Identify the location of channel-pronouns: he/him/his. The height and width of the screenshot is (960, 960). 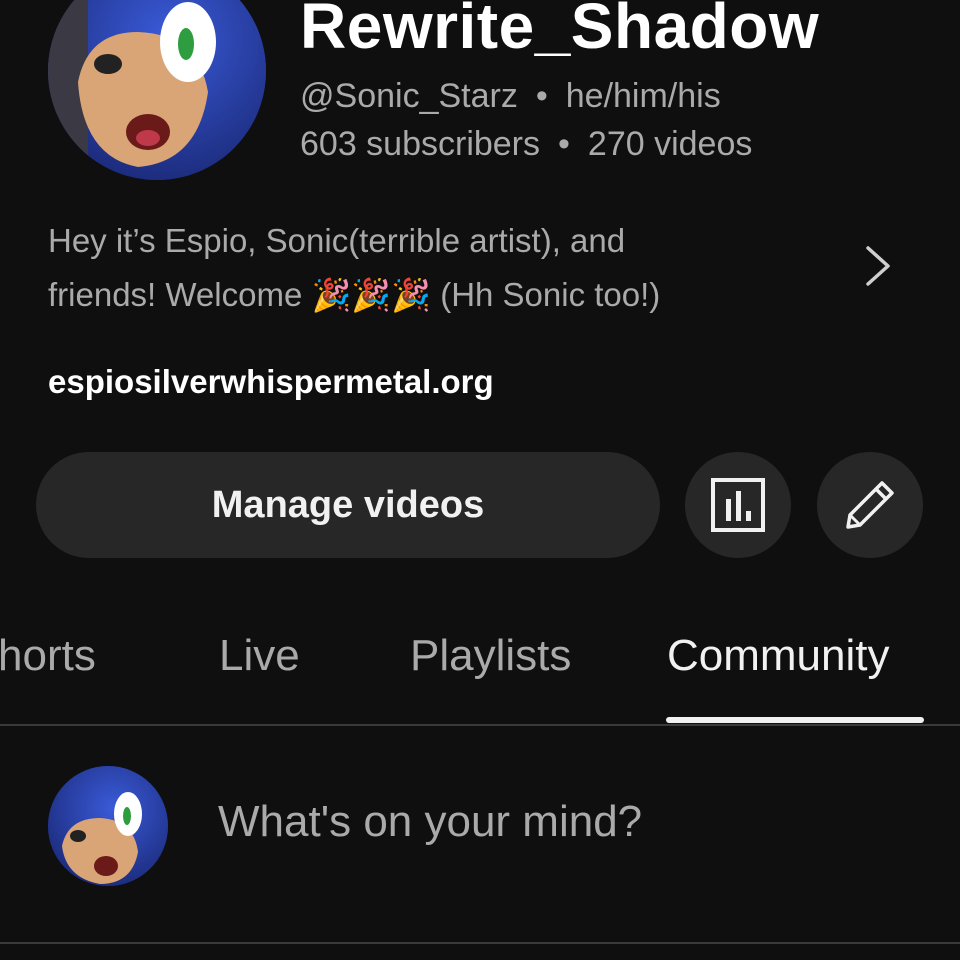
(643, 96).